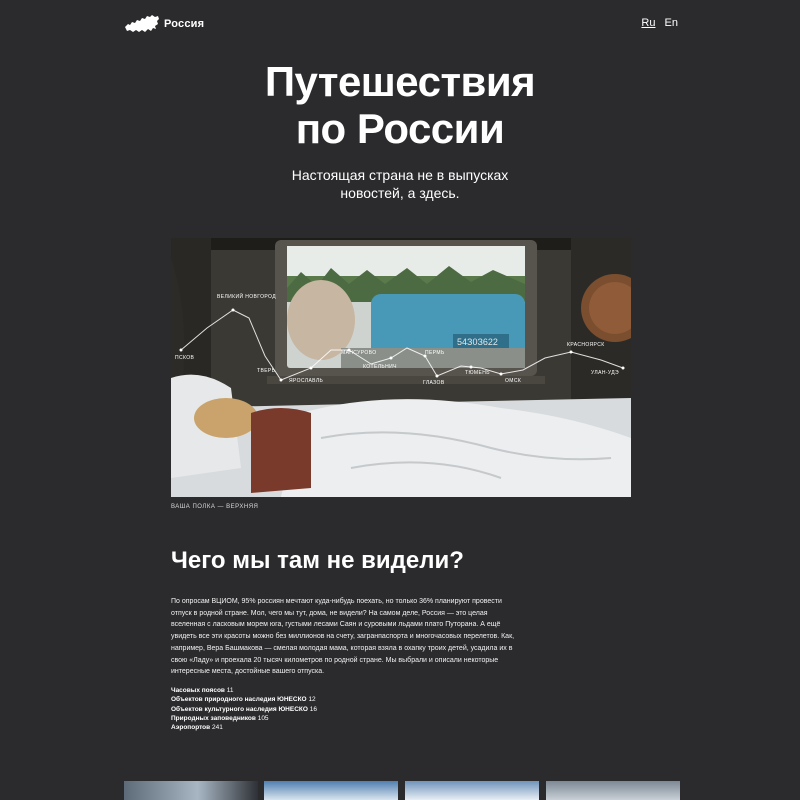  I want to click on route-label: ЯРОСЛАВЛЬ, so click(306, 381).